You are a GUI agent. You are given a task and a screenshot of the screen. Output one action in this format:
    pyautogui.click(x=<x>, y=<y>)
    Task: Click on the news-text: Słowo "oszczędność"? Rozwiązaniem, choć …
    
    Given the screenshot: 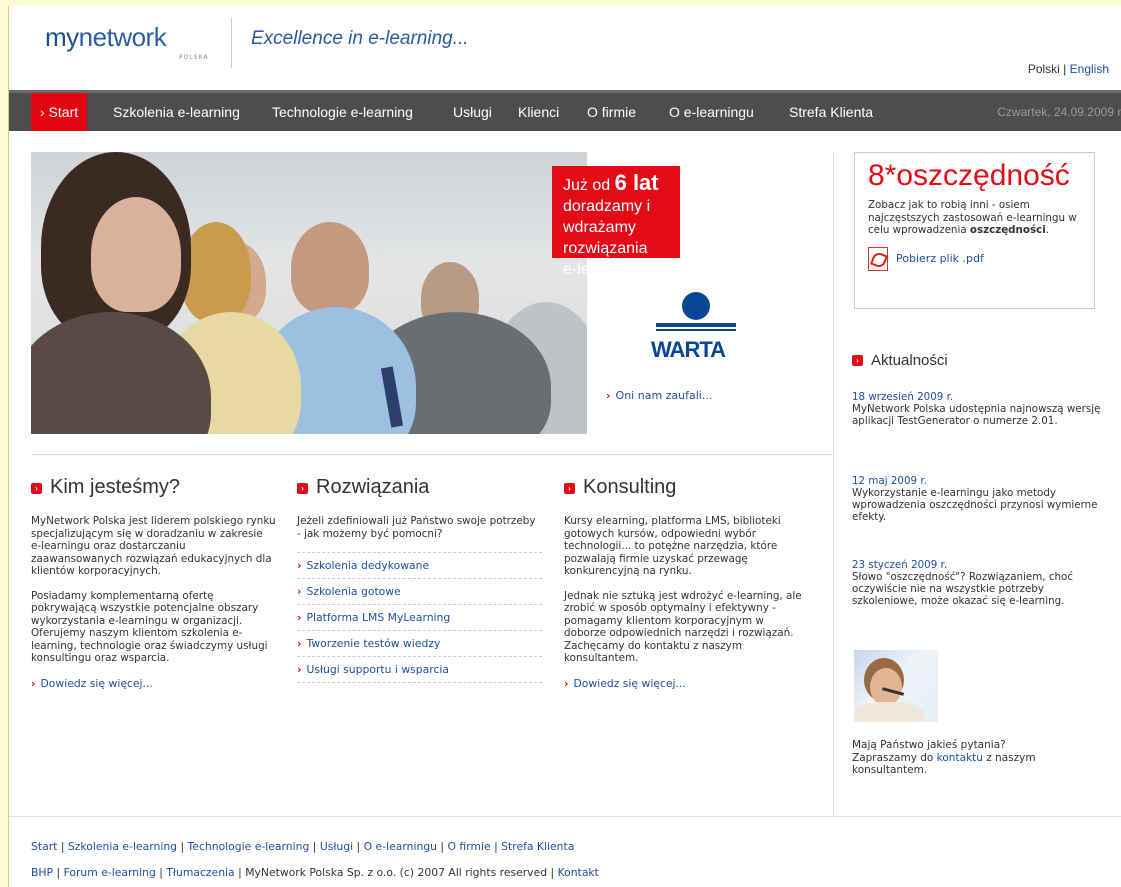 What is the action you would take?
    pyautogui.click(x=962, y=589)
    